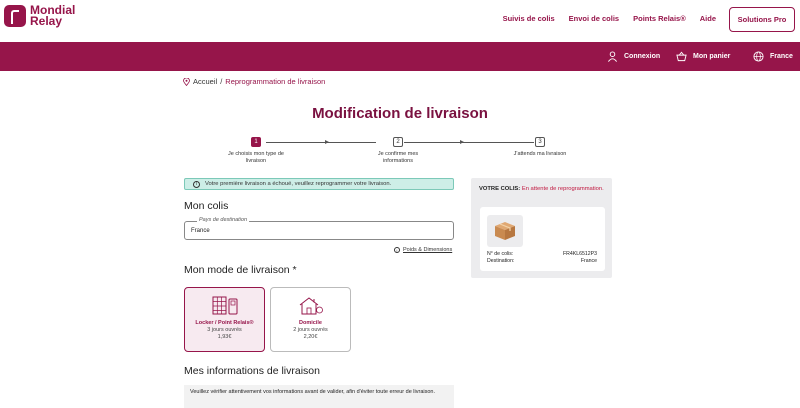  Describe the element at coordinates (501, 261) in the screenshot. I see `colis-destination-label: Destination:` at that location.